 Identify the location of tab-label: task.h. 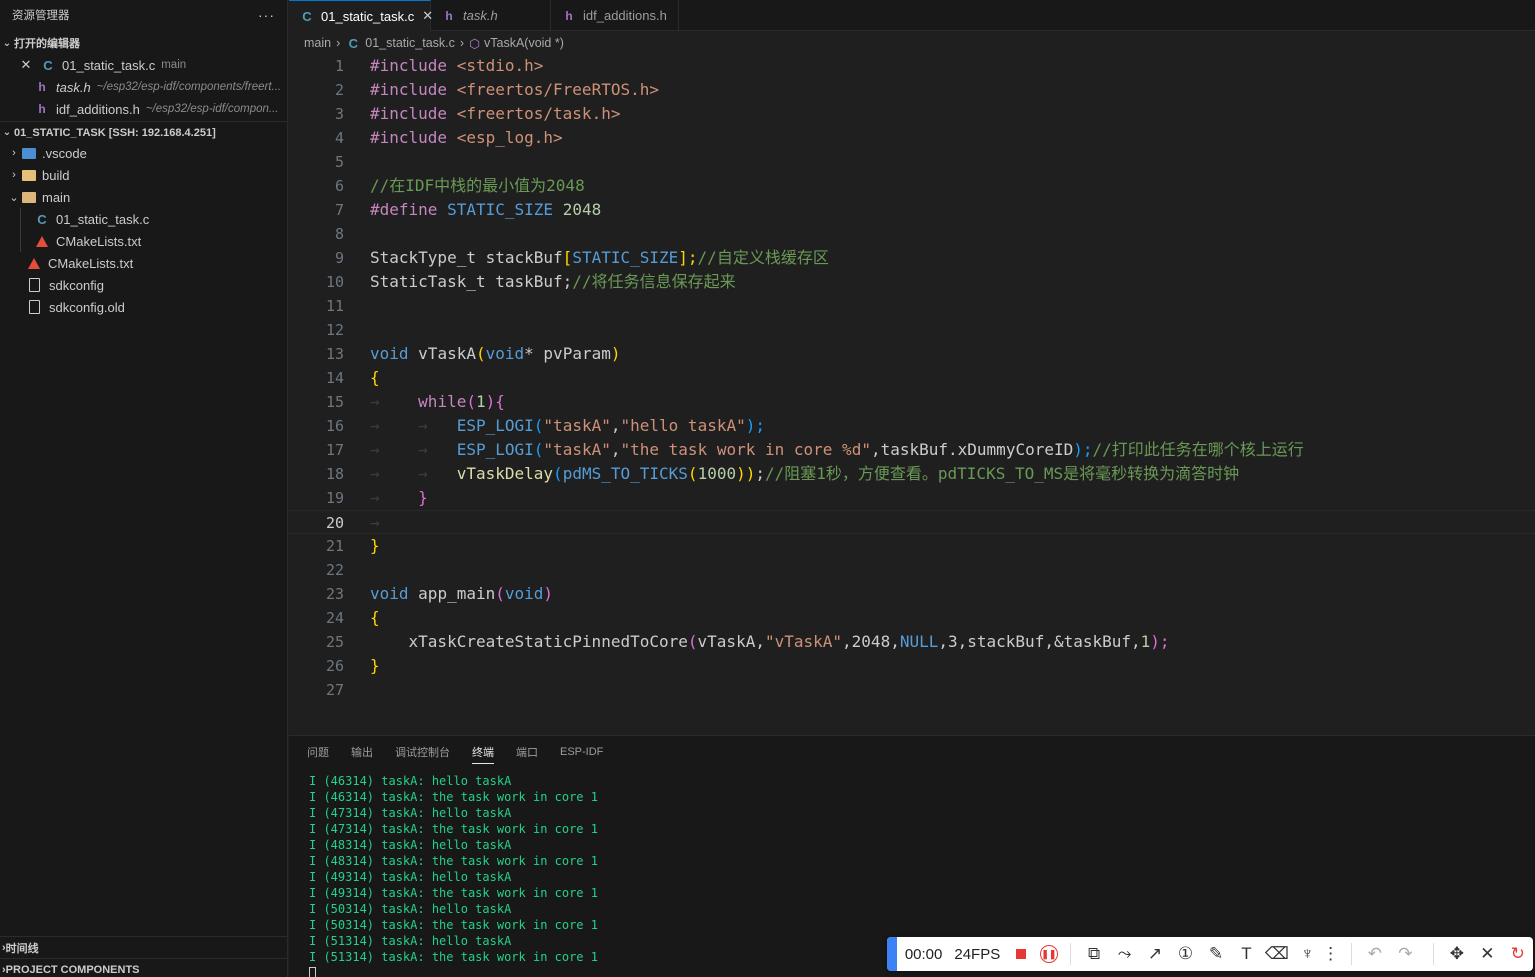
(480, 15).